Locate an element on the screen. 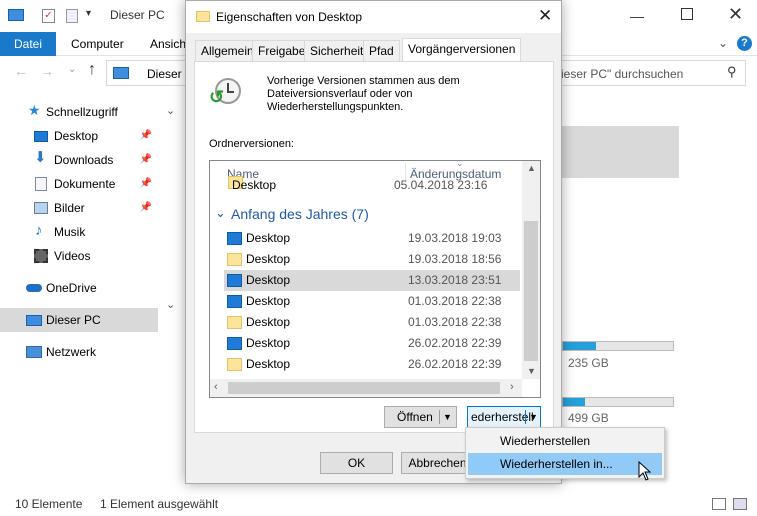 This screenshot has height=516, width=757. search-input: ieser PC" durchsuchen ⚲ is located at coordinates (648, 73).